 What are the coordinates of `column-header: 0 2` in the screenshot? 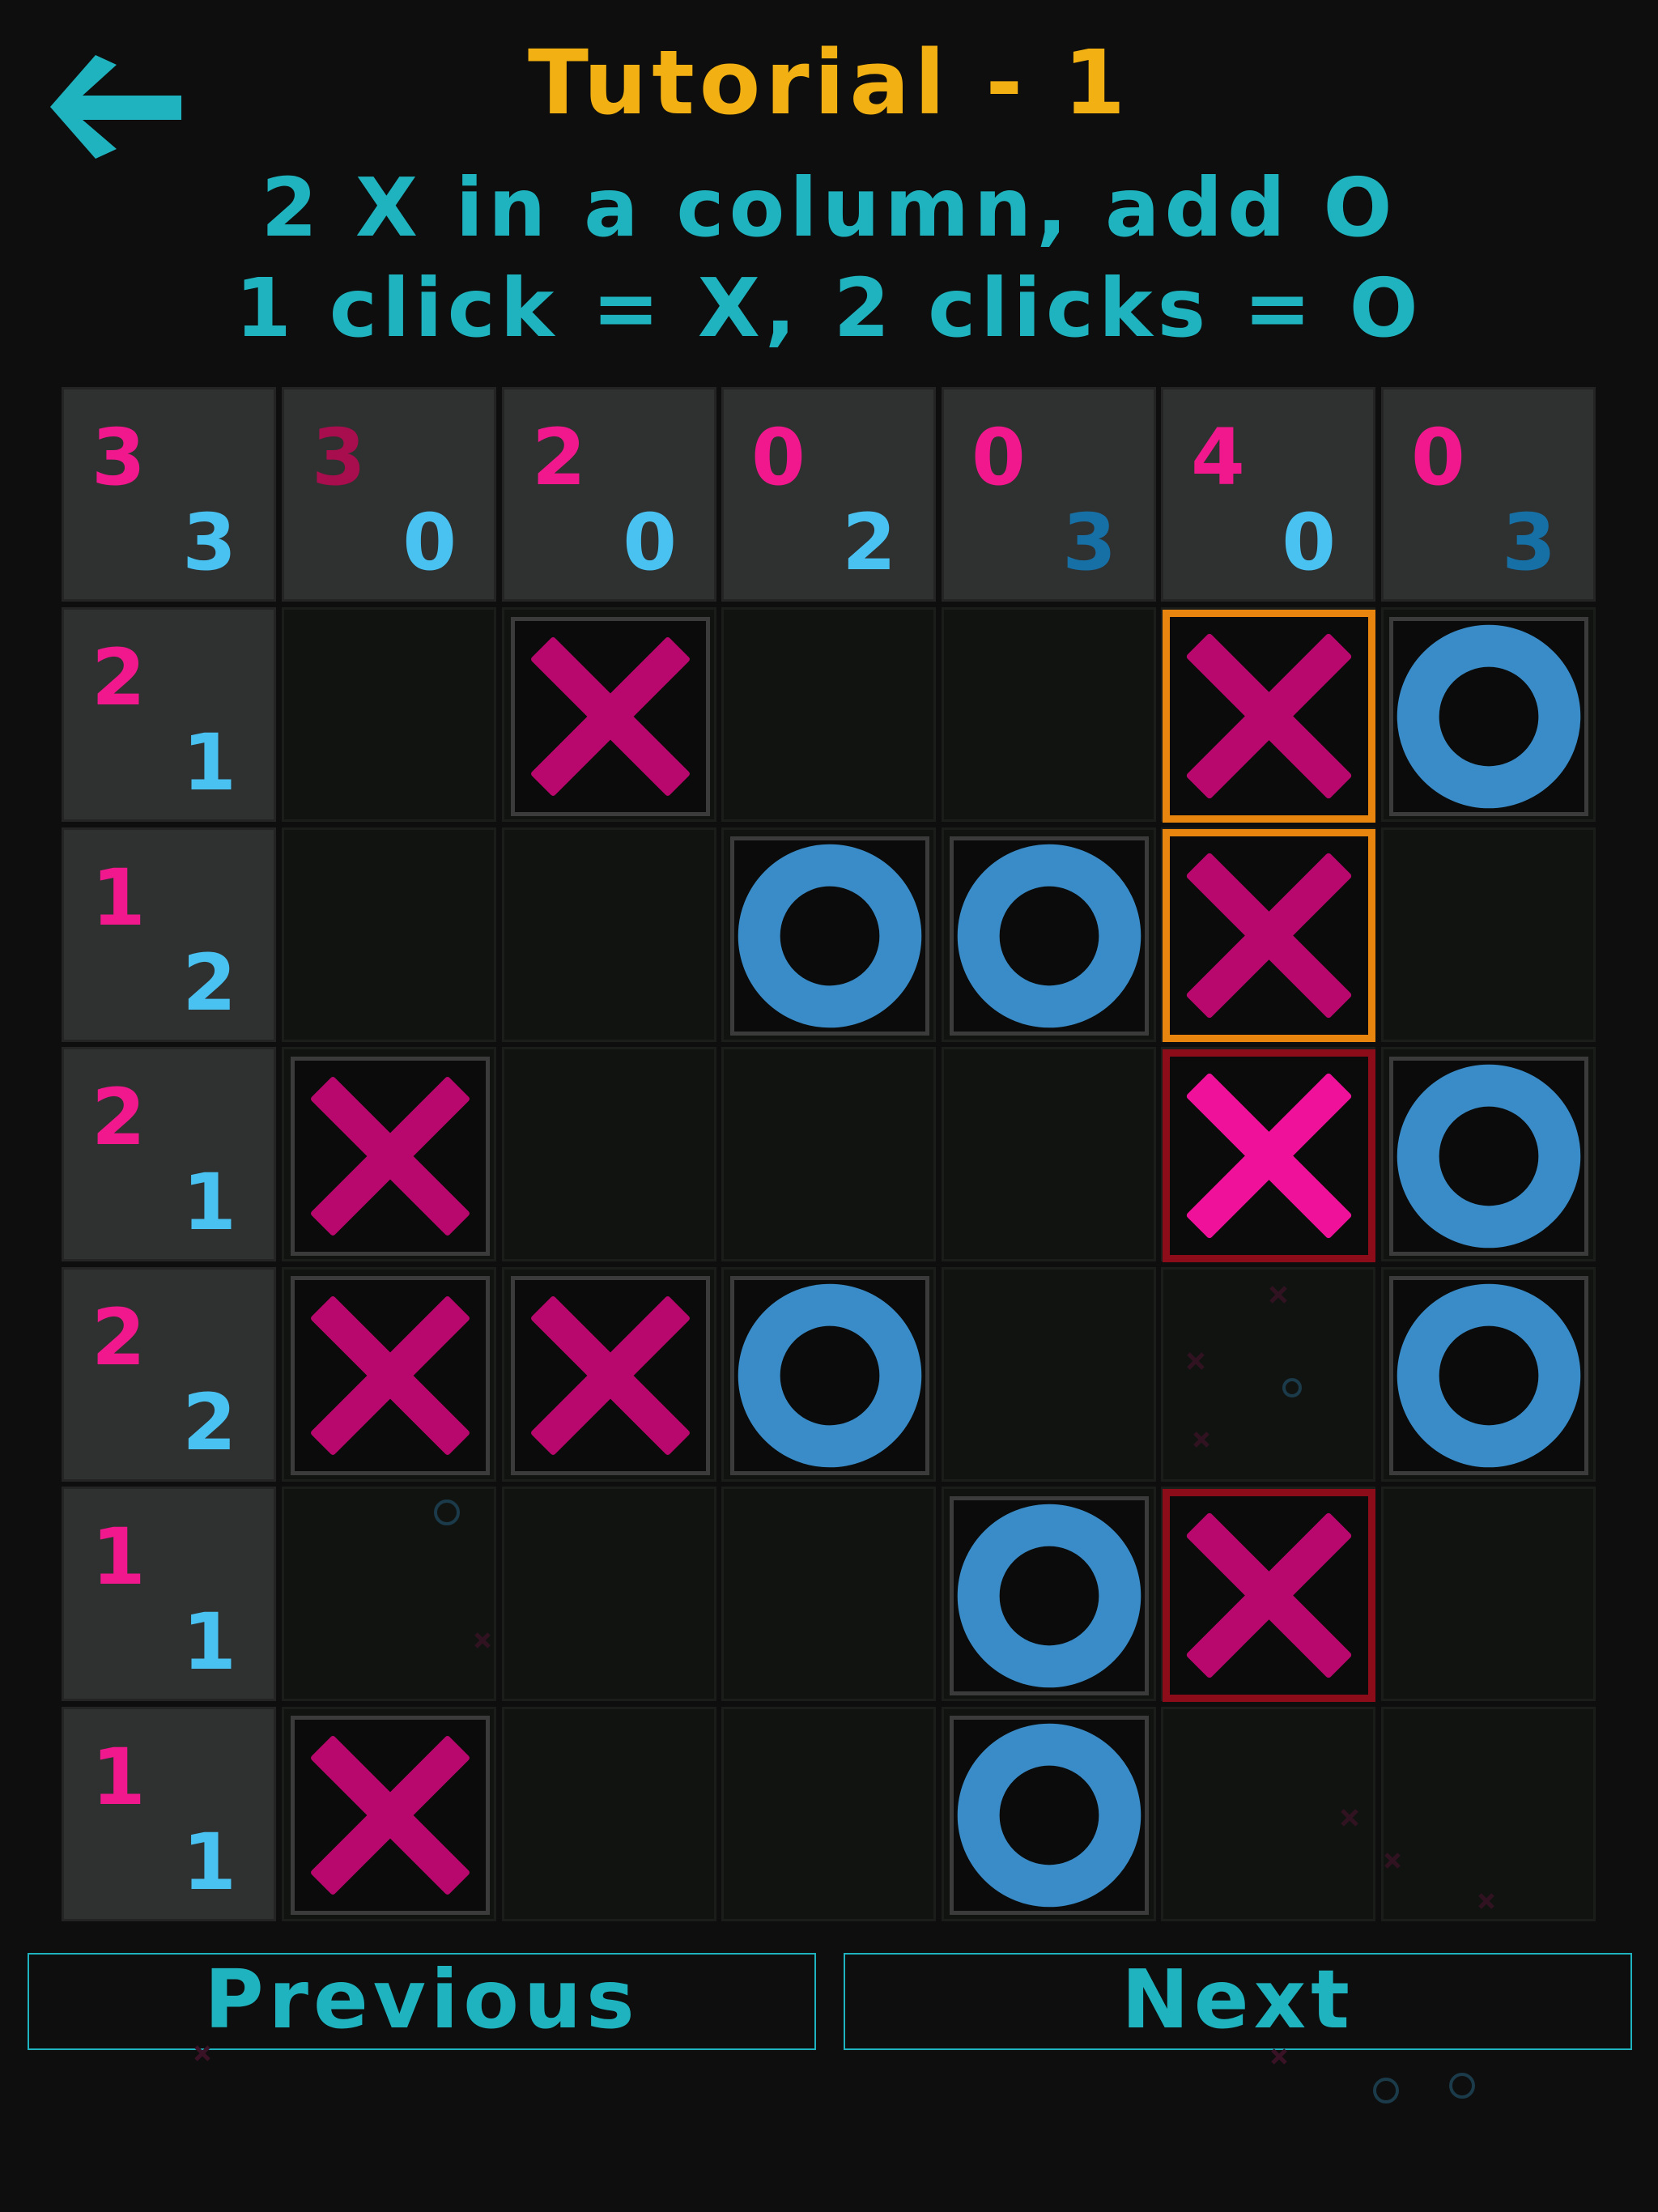 It's located at (828, 495).